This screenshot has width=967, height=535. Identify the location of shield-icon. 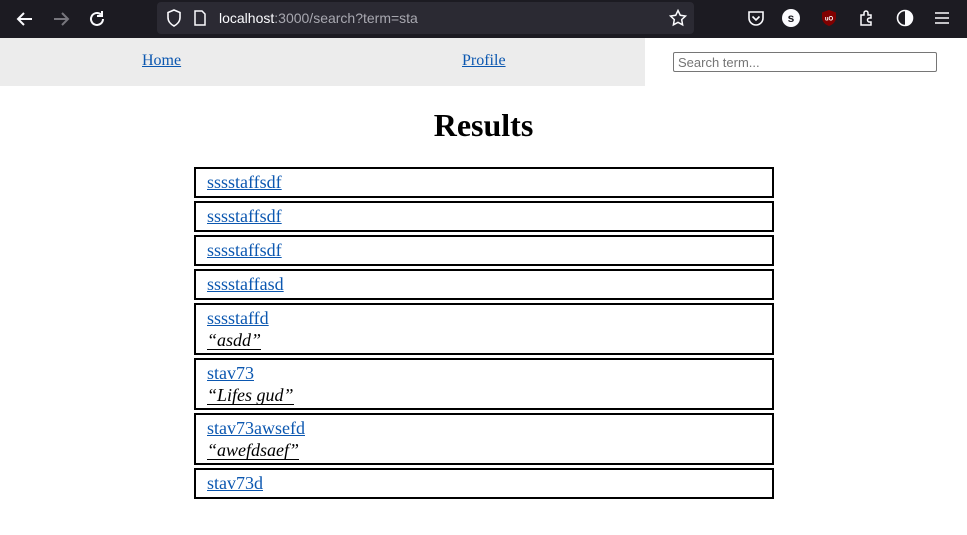
(174, 18).